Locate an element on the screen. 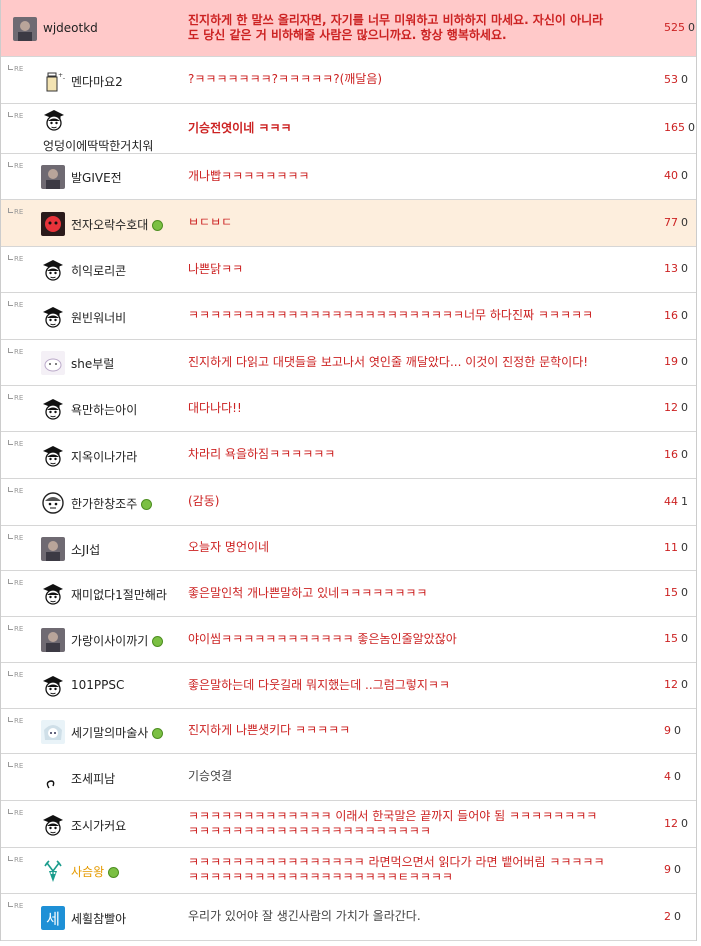 This screenshot has width=701, height=946. nickname: 가랑이사이까기 is located at coordinates (117, 640).